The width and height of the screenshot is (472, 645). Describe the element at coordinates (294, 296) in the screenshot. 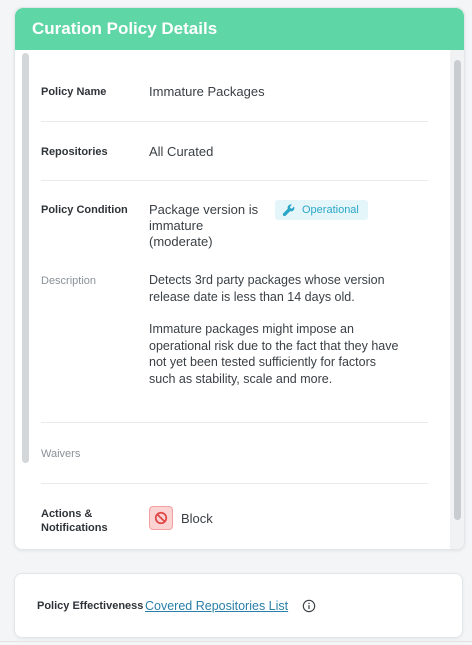

I see `description-days-value: 14` at that location.